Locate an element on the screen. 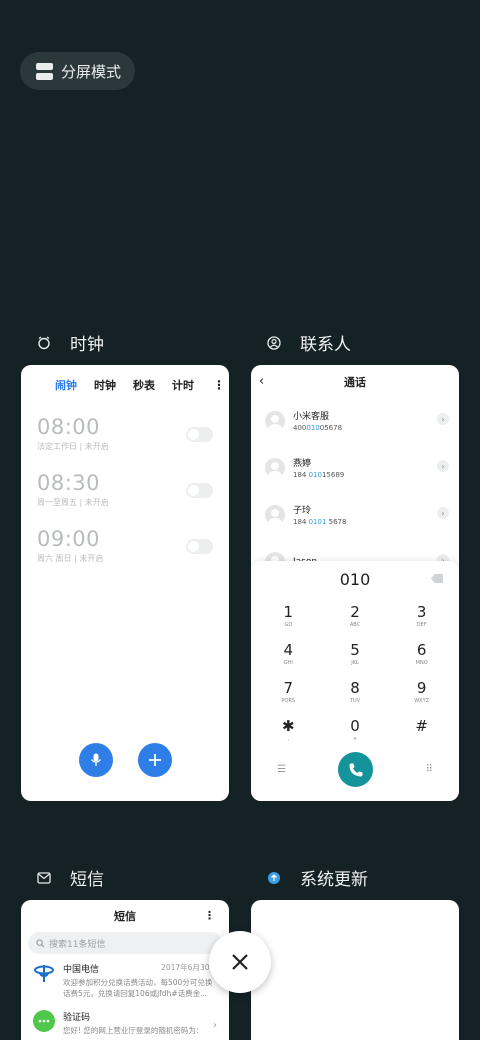  tab-timer: 计时 is located at coordinates (183, 385).